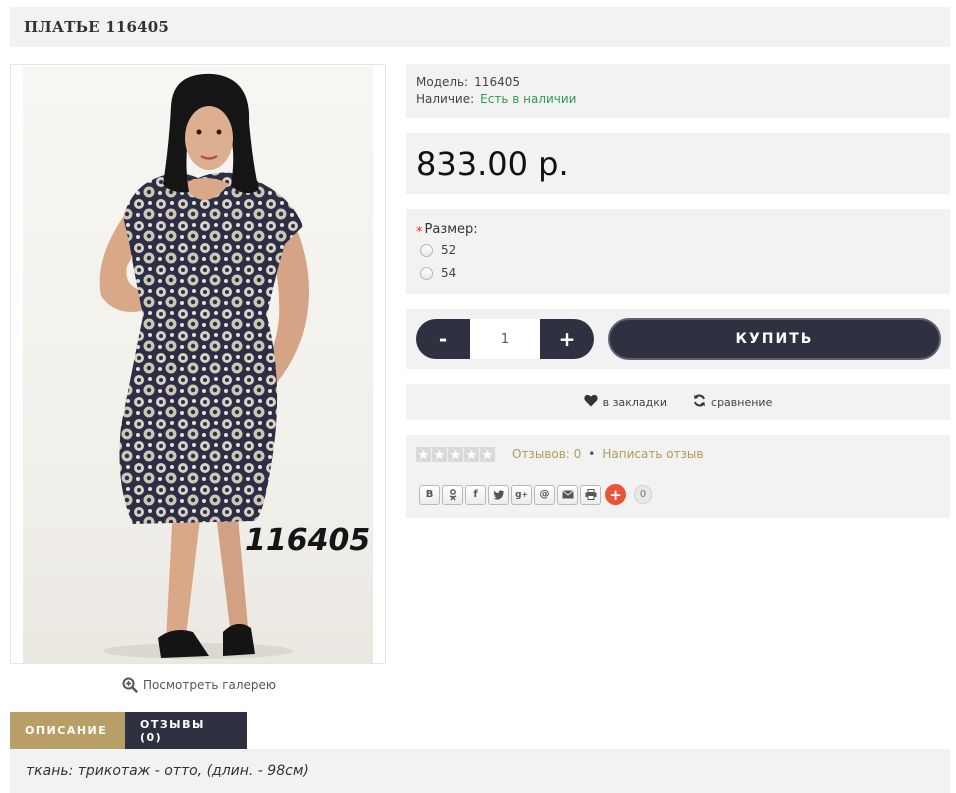 The height and width of the screenshot is (793, 956). What do you see at coordinates (97, 27) in the screenshot?
I see `page-title: ПЛАТЬЕ 116405` at bounding box center [97, 27].